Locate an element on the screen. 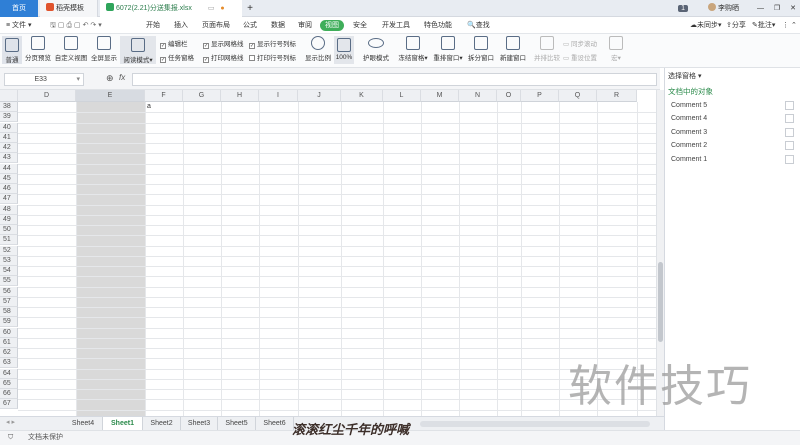  menu-data: 数据 is located at coordinates (278, 25).